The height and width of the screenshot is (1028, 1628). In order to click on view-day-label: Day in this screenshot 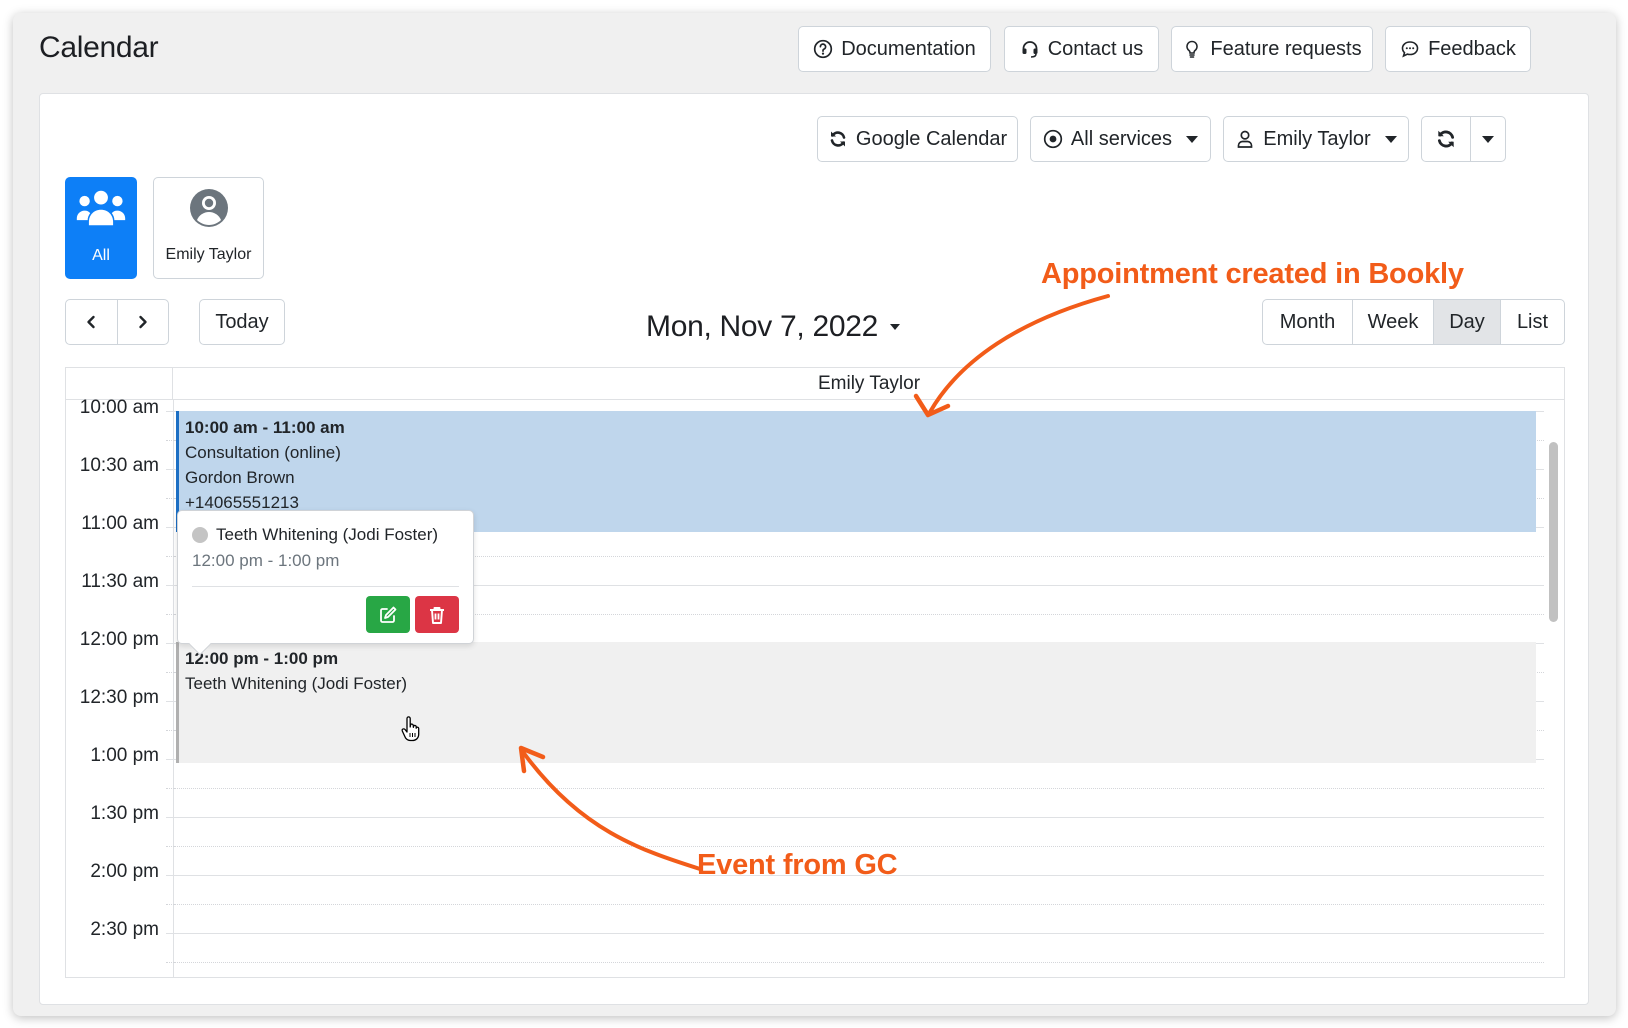, I will do `click(1467, 321)`.